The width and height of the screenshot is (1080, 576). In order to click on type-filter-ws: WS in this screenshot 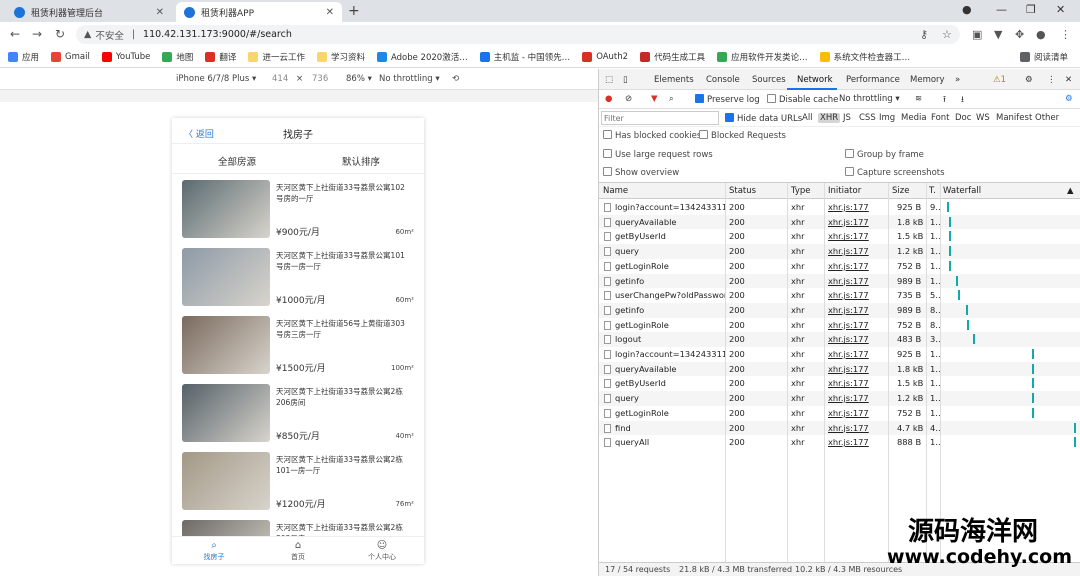, I will do `click(983, 118)`.